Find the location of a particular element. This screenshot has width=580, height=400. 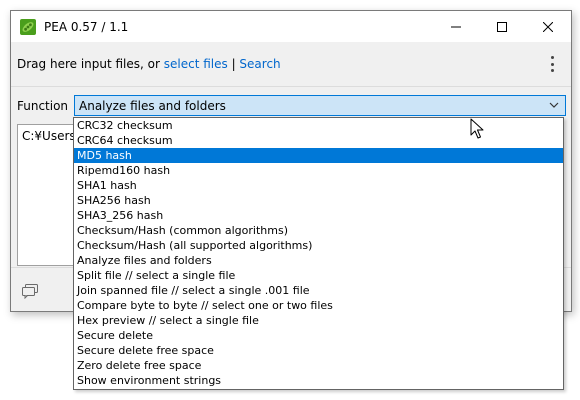

minimize-button is located at coordinates (456, 26).